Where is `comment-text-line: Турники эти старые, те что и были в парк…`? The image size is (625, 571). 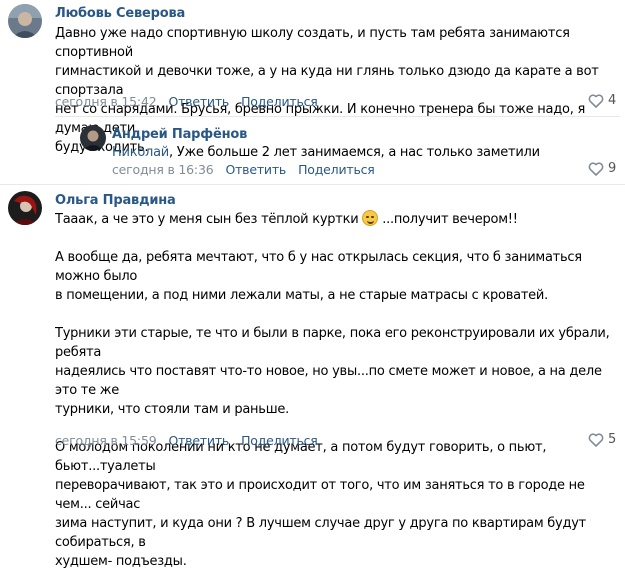 comment-text-line: Турники эти старые, те что и были в парк… is located at coordinates (332, 343).